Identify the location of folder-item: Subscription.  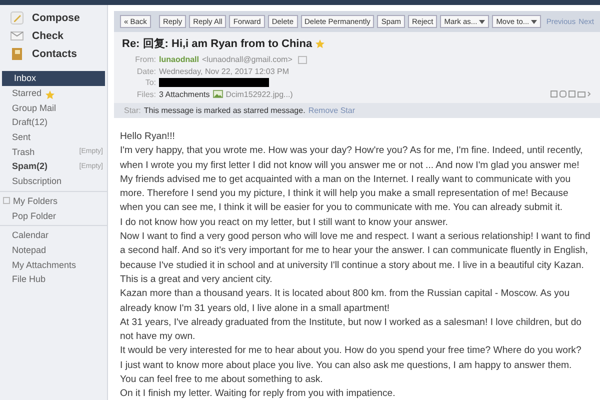
(53, 181).